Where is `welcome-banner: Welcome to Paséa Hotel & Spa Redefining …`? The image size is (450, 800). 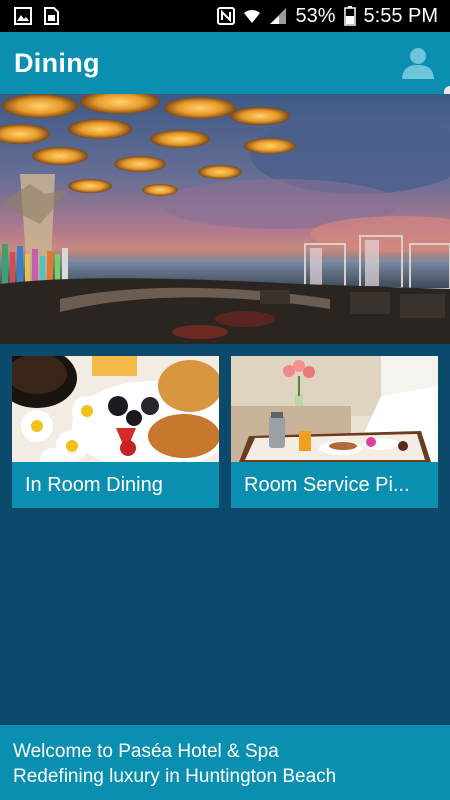 welcome-banner: Welcome to Paséa Hotel & Spa Redefining … is located at coordinates (225, 762).